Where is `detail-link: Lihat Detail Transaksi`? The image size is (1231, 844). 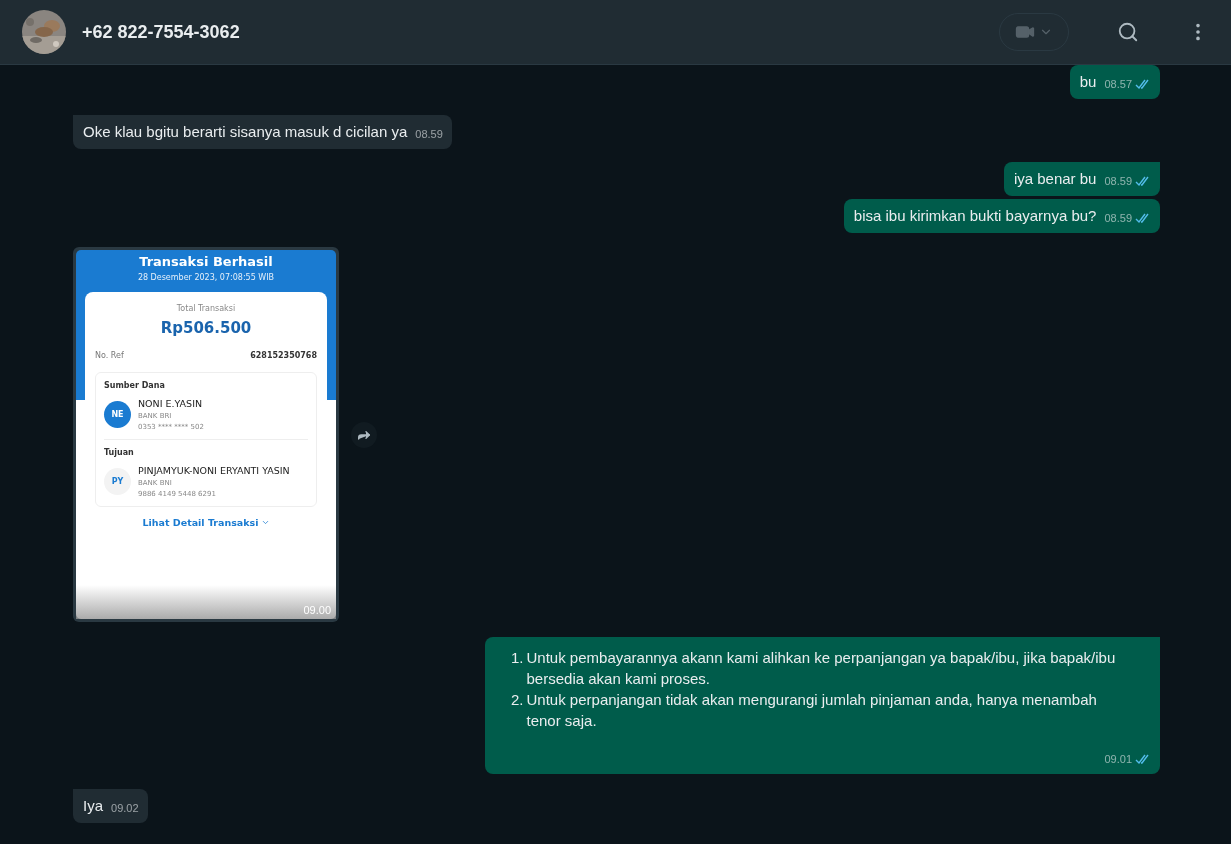
detail-link: Lihat Detail Transaksi is located at coordinates (206, 522).